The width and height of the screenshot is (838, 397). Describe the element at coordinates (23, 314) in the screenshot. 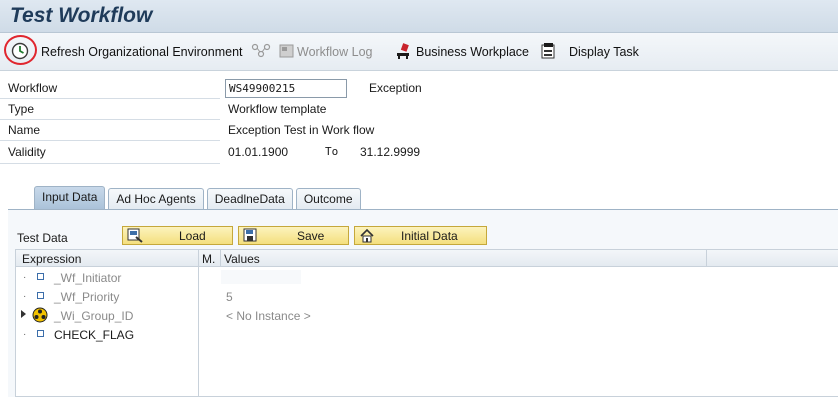

I see `expand-caret-icon` at that location.